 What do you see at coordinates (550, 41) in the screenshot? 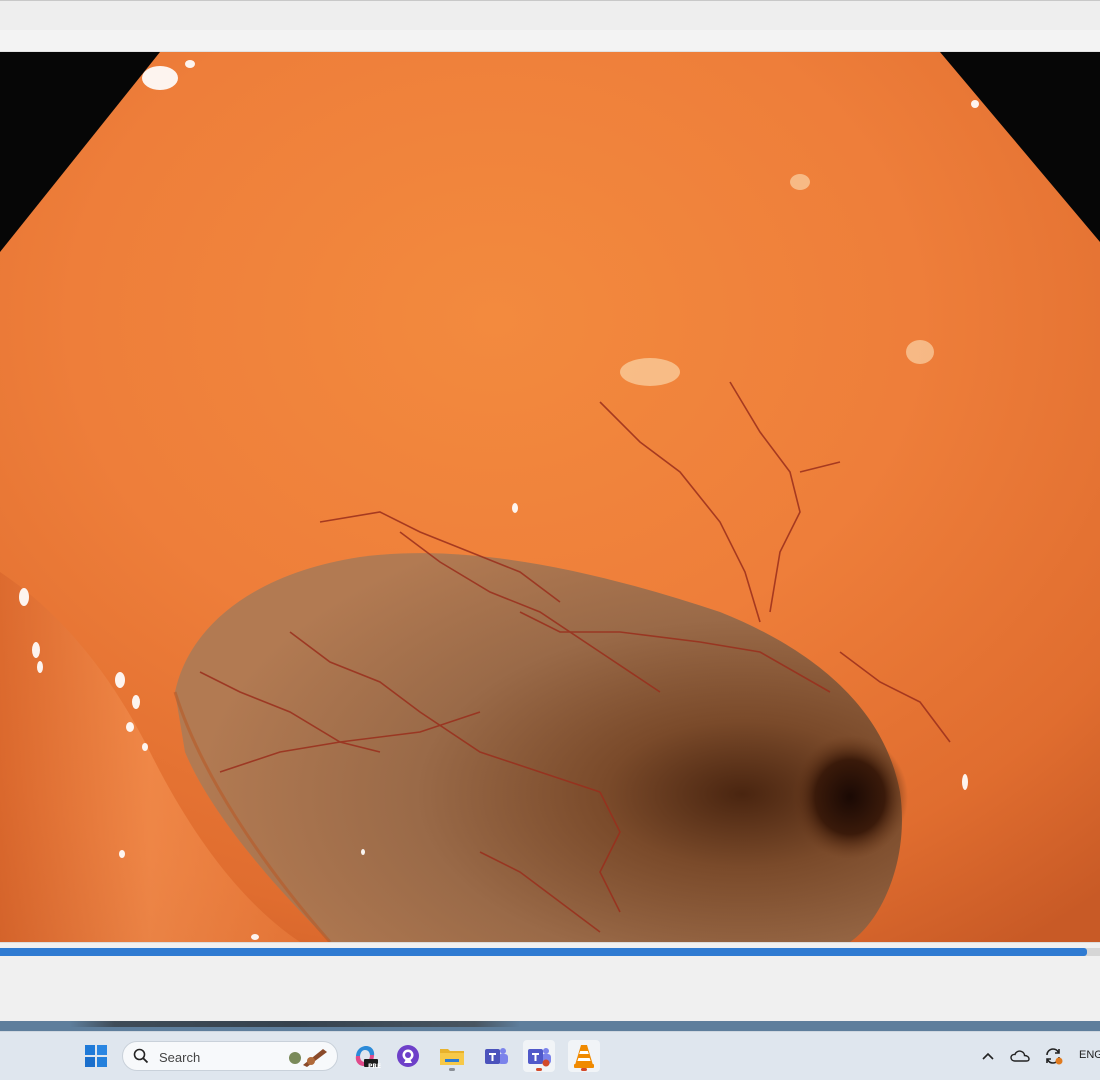
I see `menu-strip` at bounding box center [550, 41].